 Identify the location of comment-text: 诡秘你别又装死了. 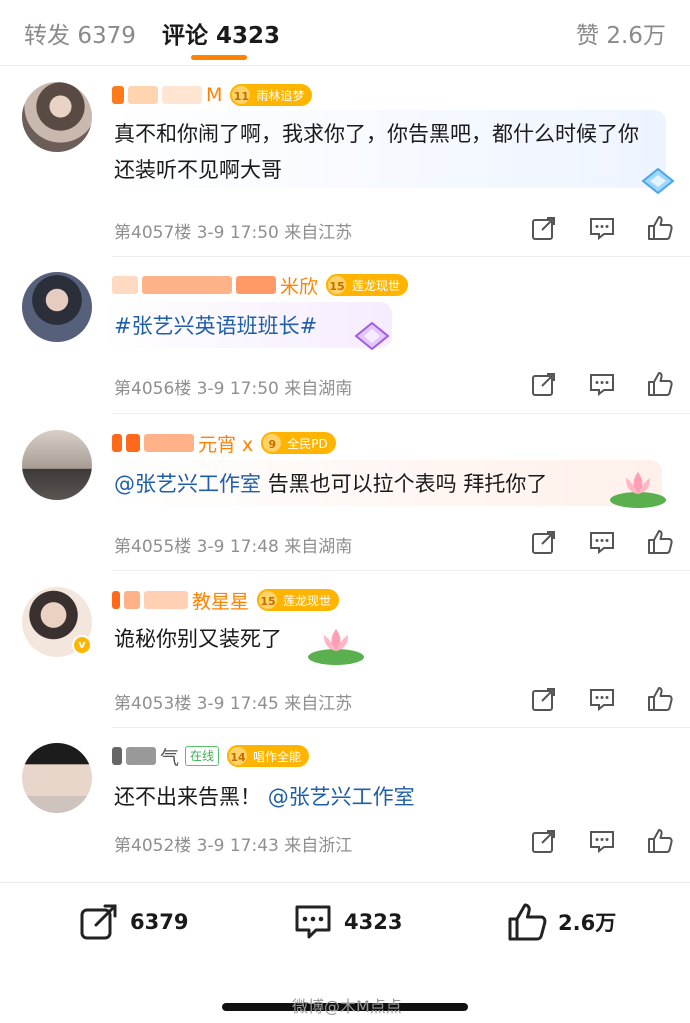
(198, 639).